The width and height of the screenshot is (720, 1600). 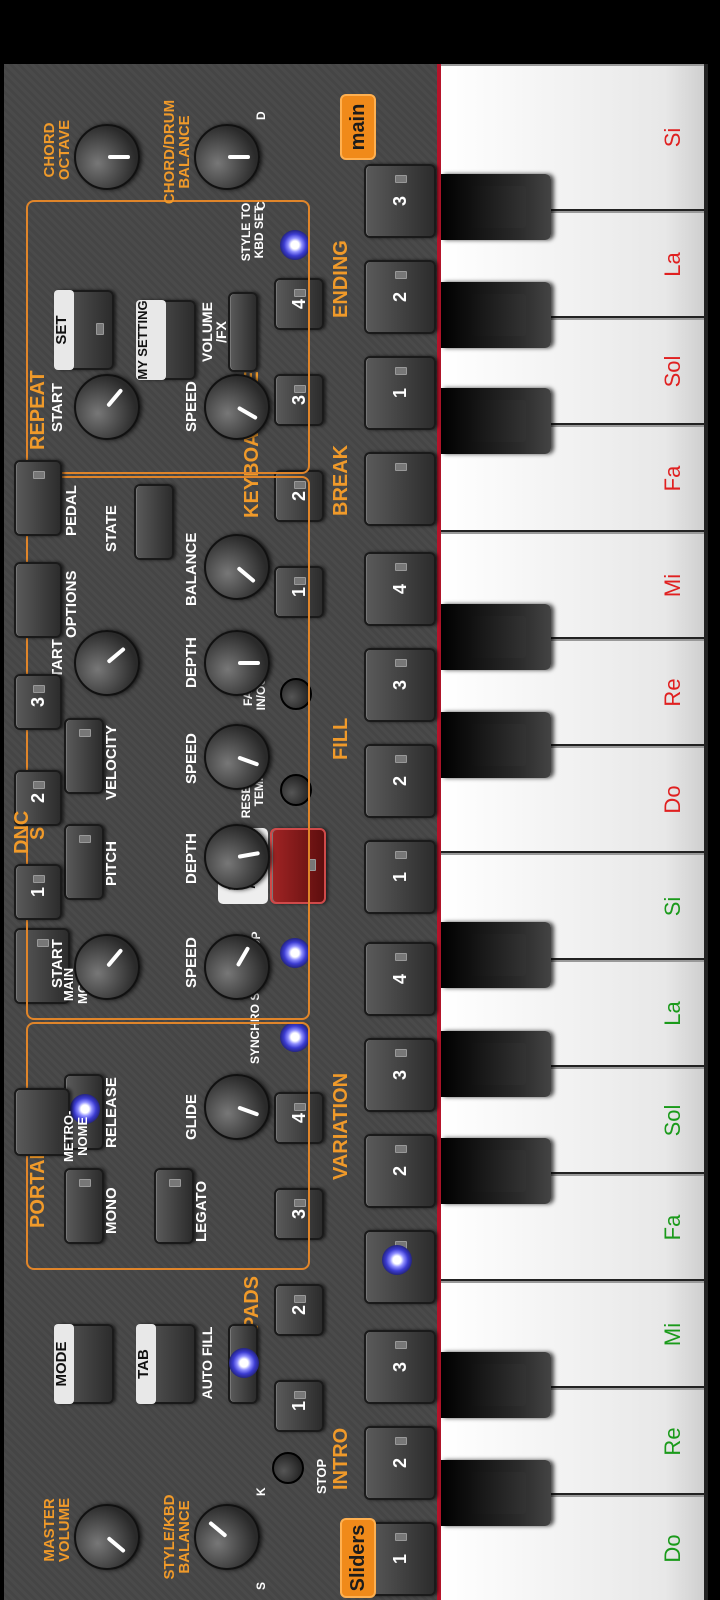 What do you see at coordinates (38, 600) in the screenshot?
I see `options-button` at bounding box center [38, 600].